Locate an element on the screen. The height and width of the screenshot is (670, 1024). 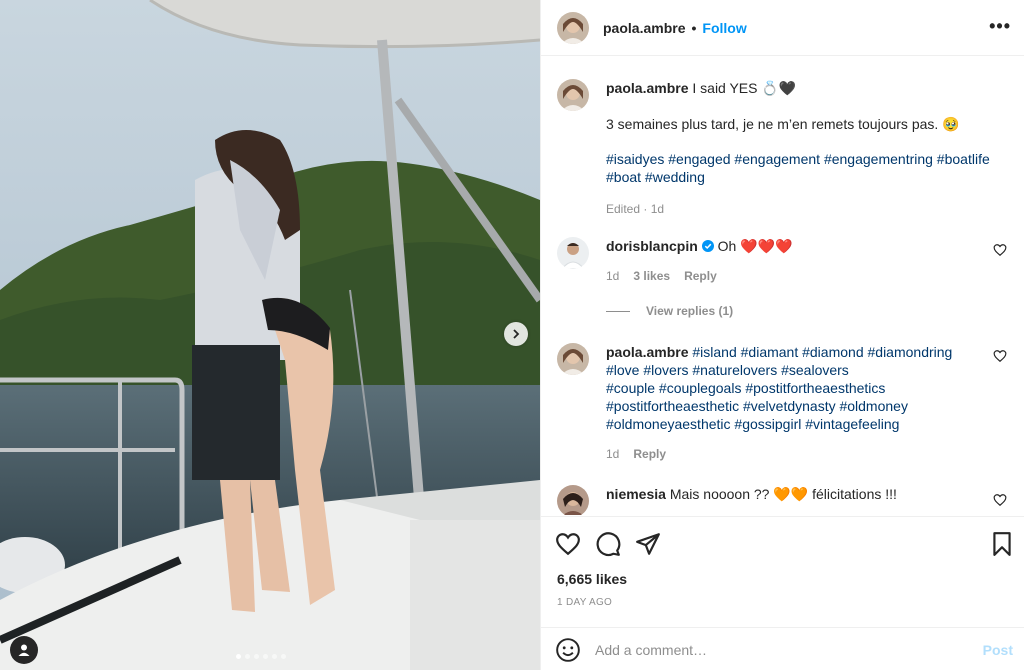
caption-edited: Edited · 1d is located at coordinates (635, 209).